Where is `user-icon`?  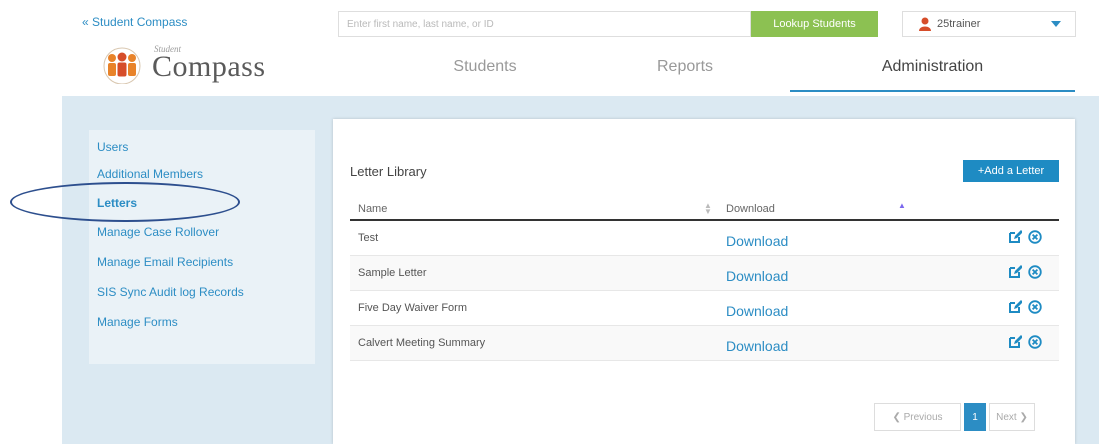 user-icon is located at coordinates (925, 24).